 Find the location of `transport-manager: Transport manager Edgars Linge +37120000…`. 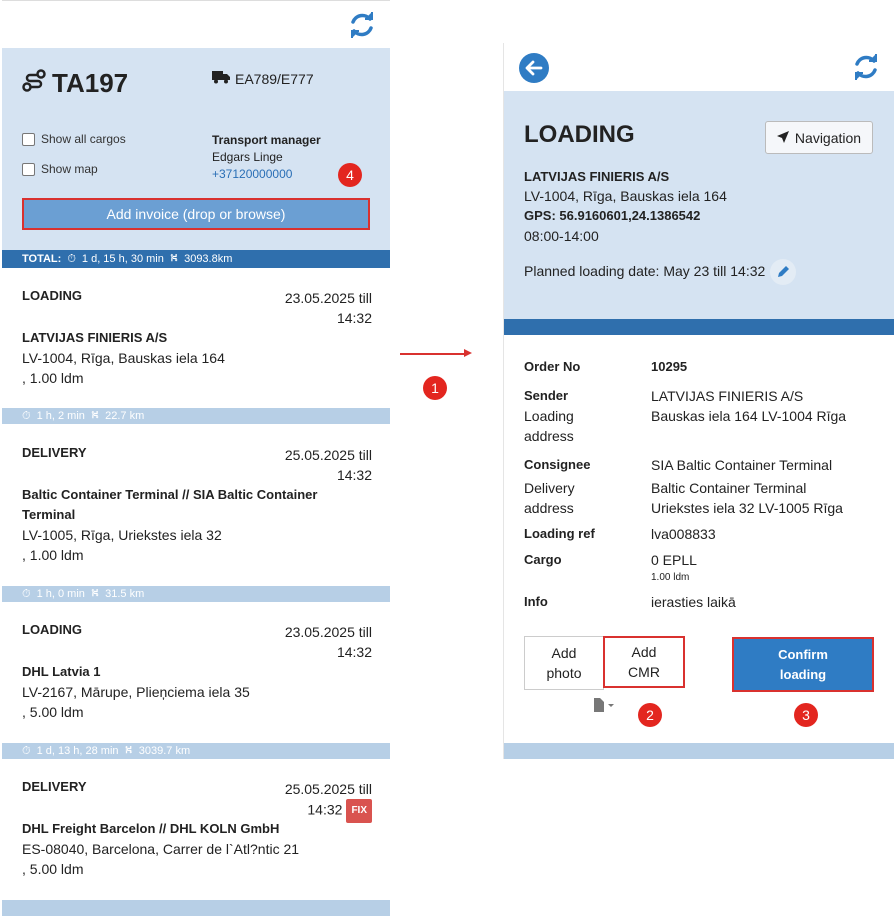

transport-manager: Transport manager Edgars Linge +37120000… is located at coordinates (266, 158).